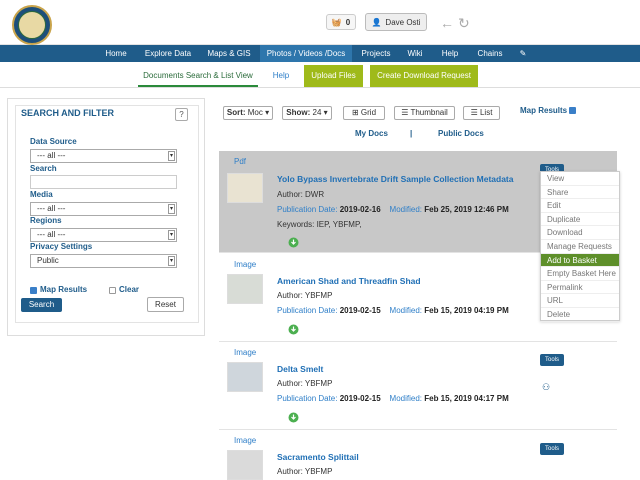 This screenshot has width=640, height=480. What do you see at coordinates (181, 114) in the screenshot?
I see `help-icon: ?` at bounding box center [181, 114].